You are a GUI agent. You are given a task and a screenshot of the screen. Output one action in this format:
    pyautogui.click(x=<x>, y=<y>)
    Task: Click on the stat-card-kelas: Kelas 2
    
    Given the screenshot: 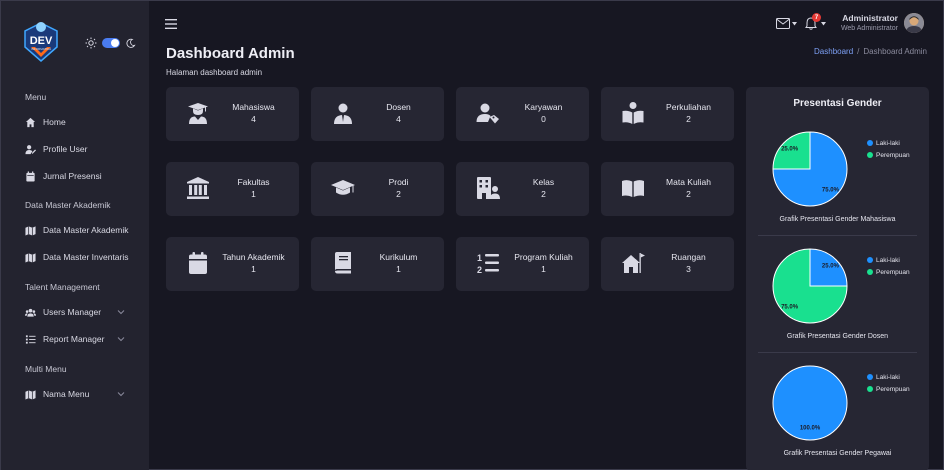 What is the action you would take?
    pyautogui.click(x=522, y=189)
    